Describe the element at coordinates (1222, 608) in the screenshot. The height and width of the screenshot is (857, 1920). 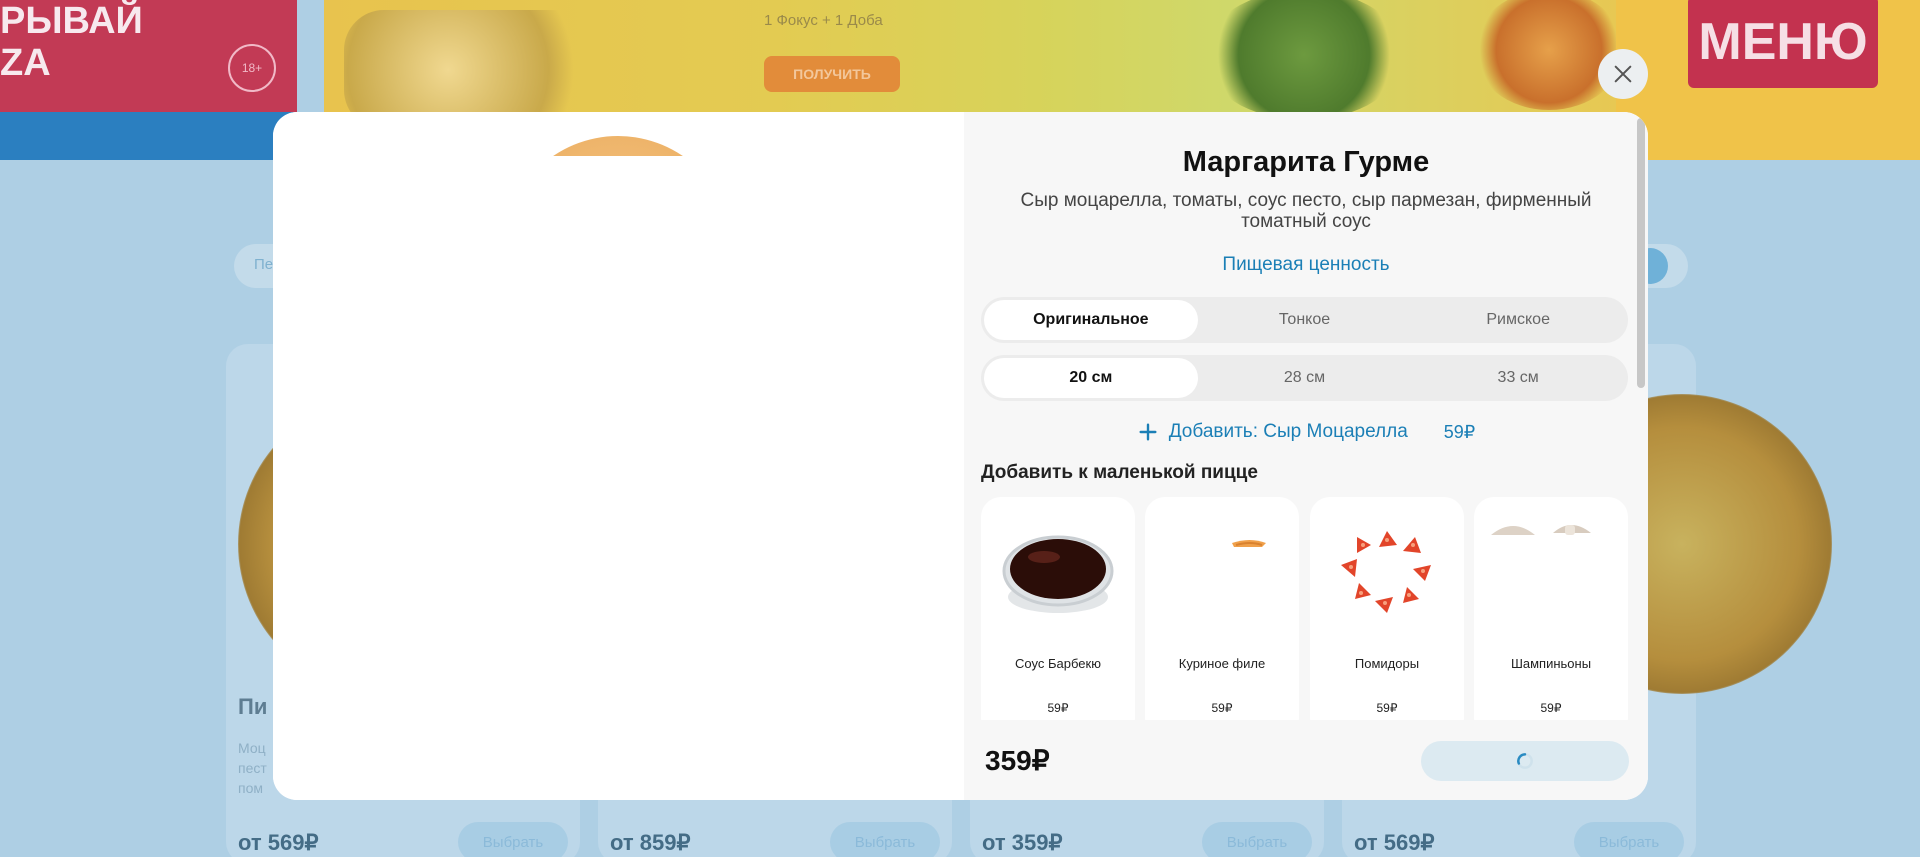
I see `topping-card-chicken-fillet: Куриное филе 59₽` at that location.